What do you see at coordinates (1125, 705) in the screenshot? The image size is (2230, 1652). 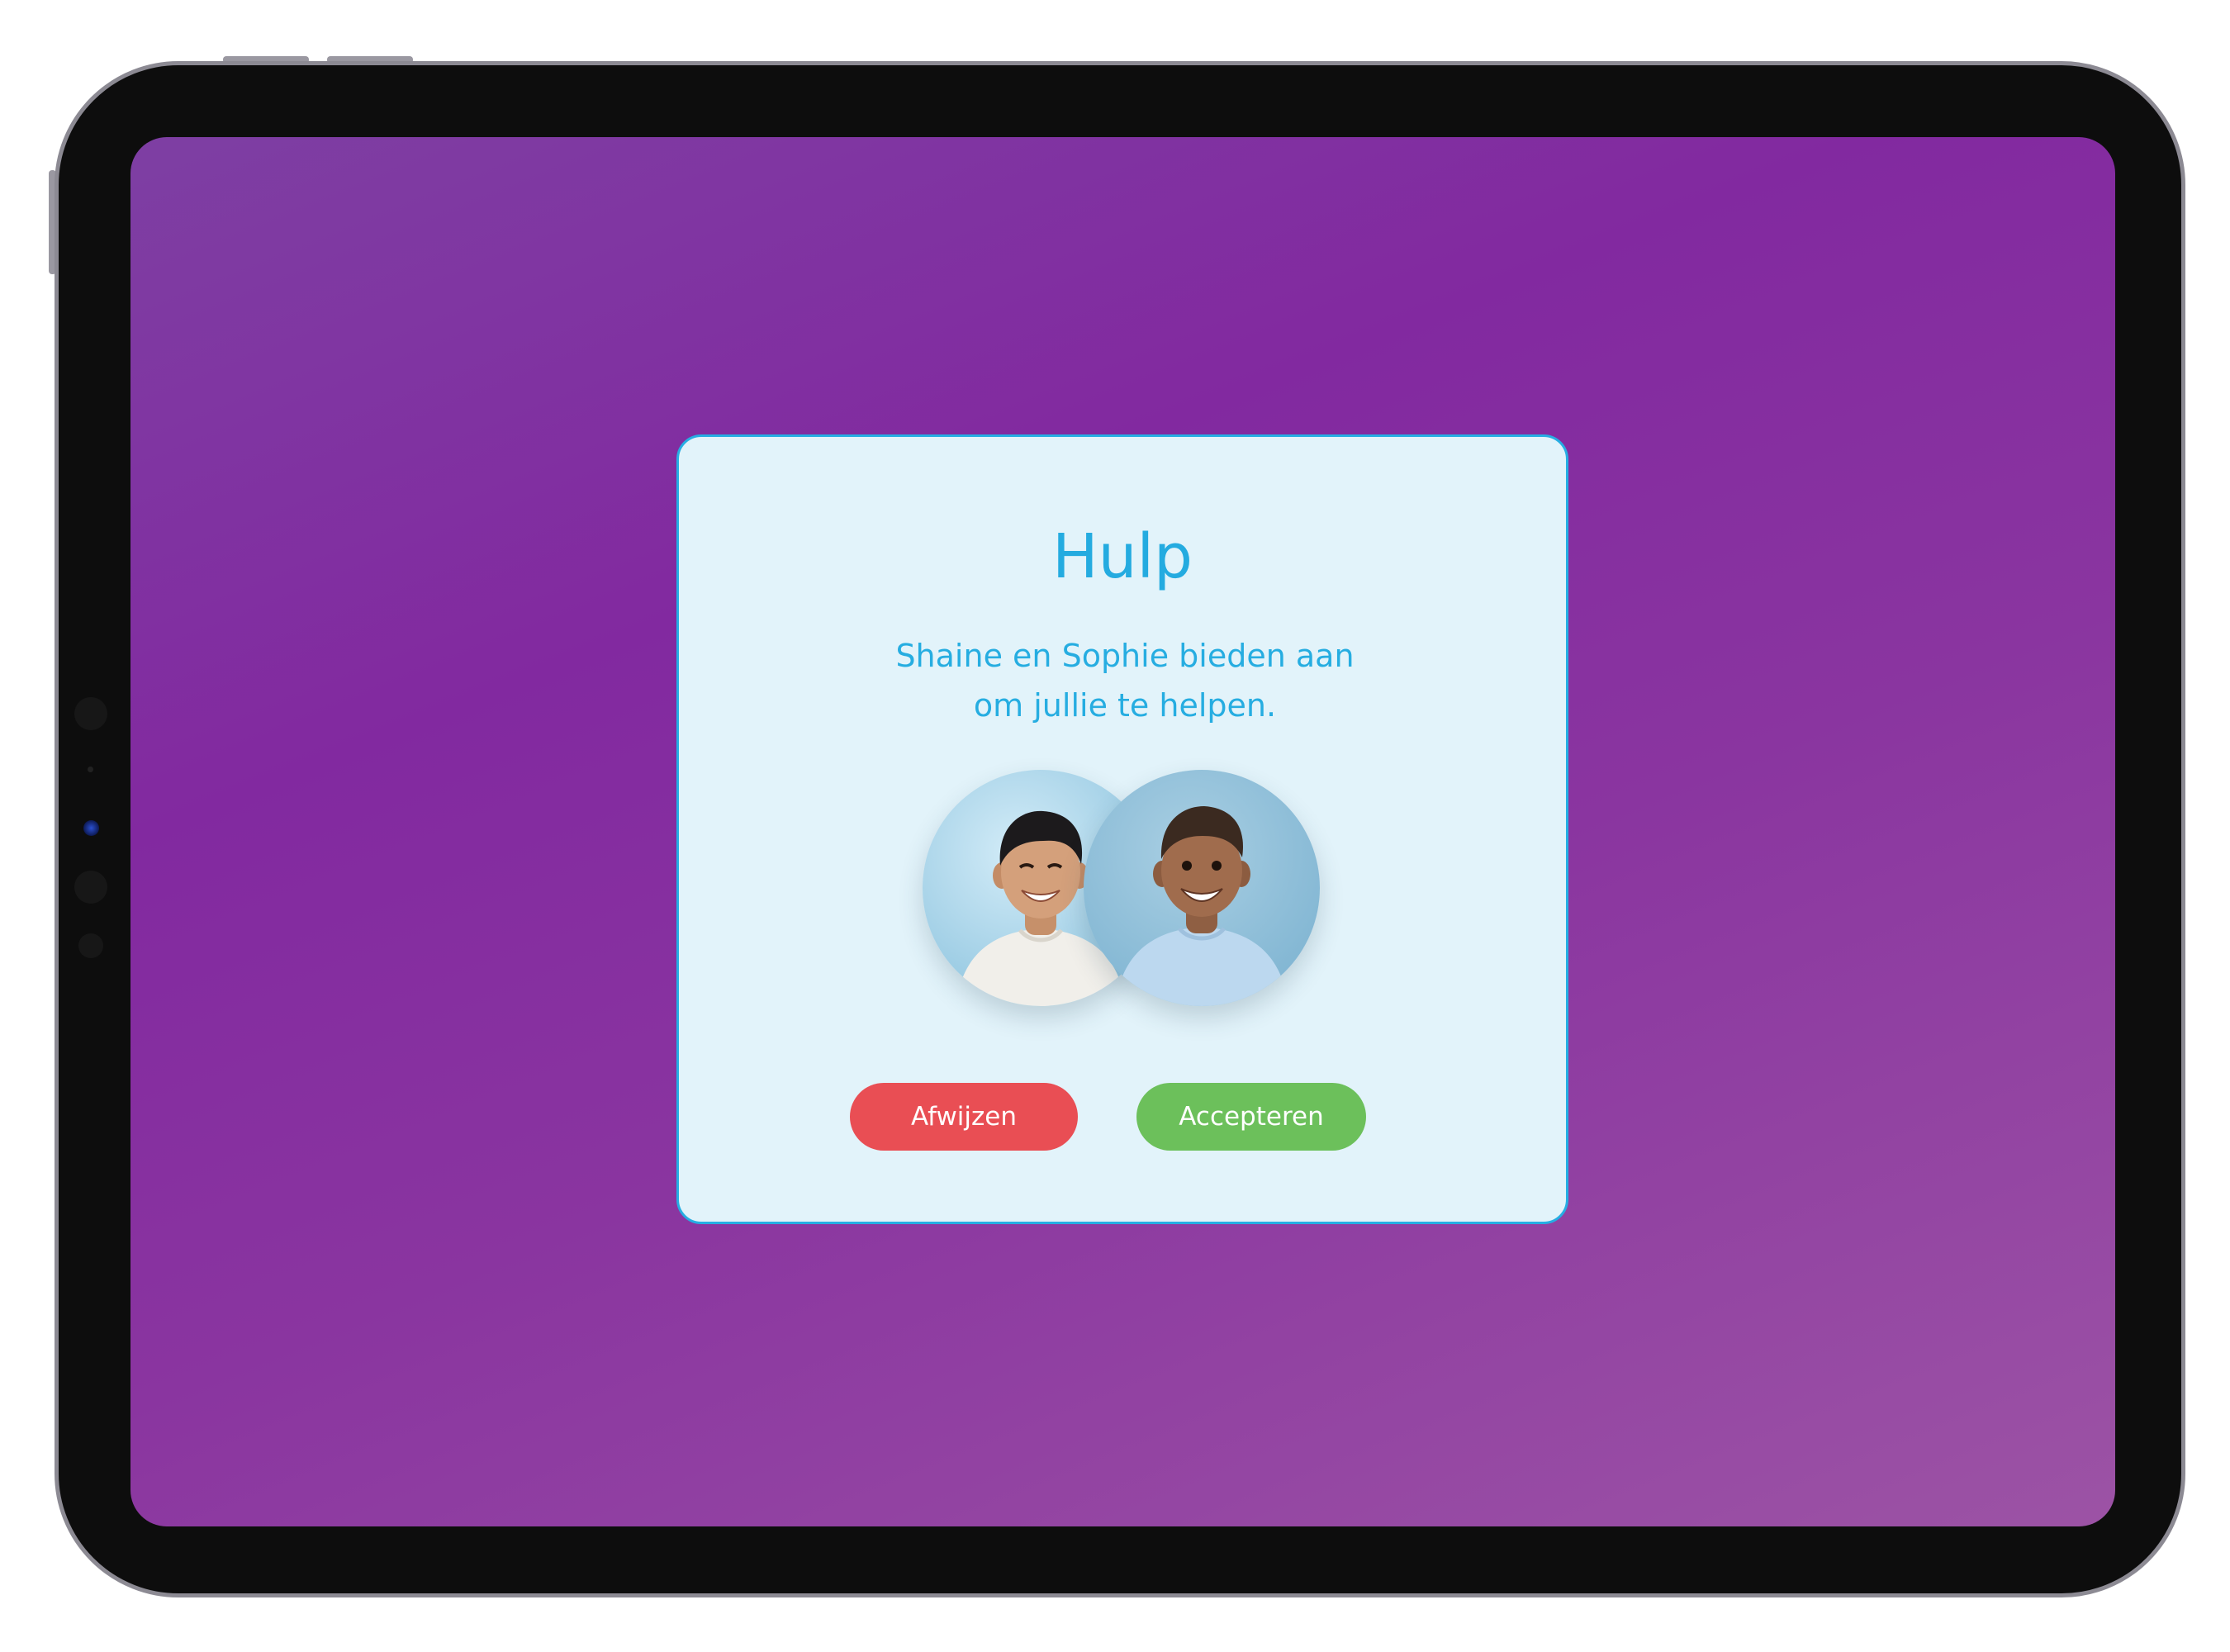 I see `dialog-message-line-2: om jullie te helpen.` at bounding box center [1125, 705].